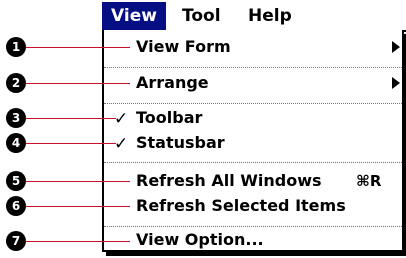 This screenshot has height=258, width=406. What do you see at coordinates (256, 254) in the screenshot?
I see `menu-shadow-bottom` at bounding box center [256, 254].